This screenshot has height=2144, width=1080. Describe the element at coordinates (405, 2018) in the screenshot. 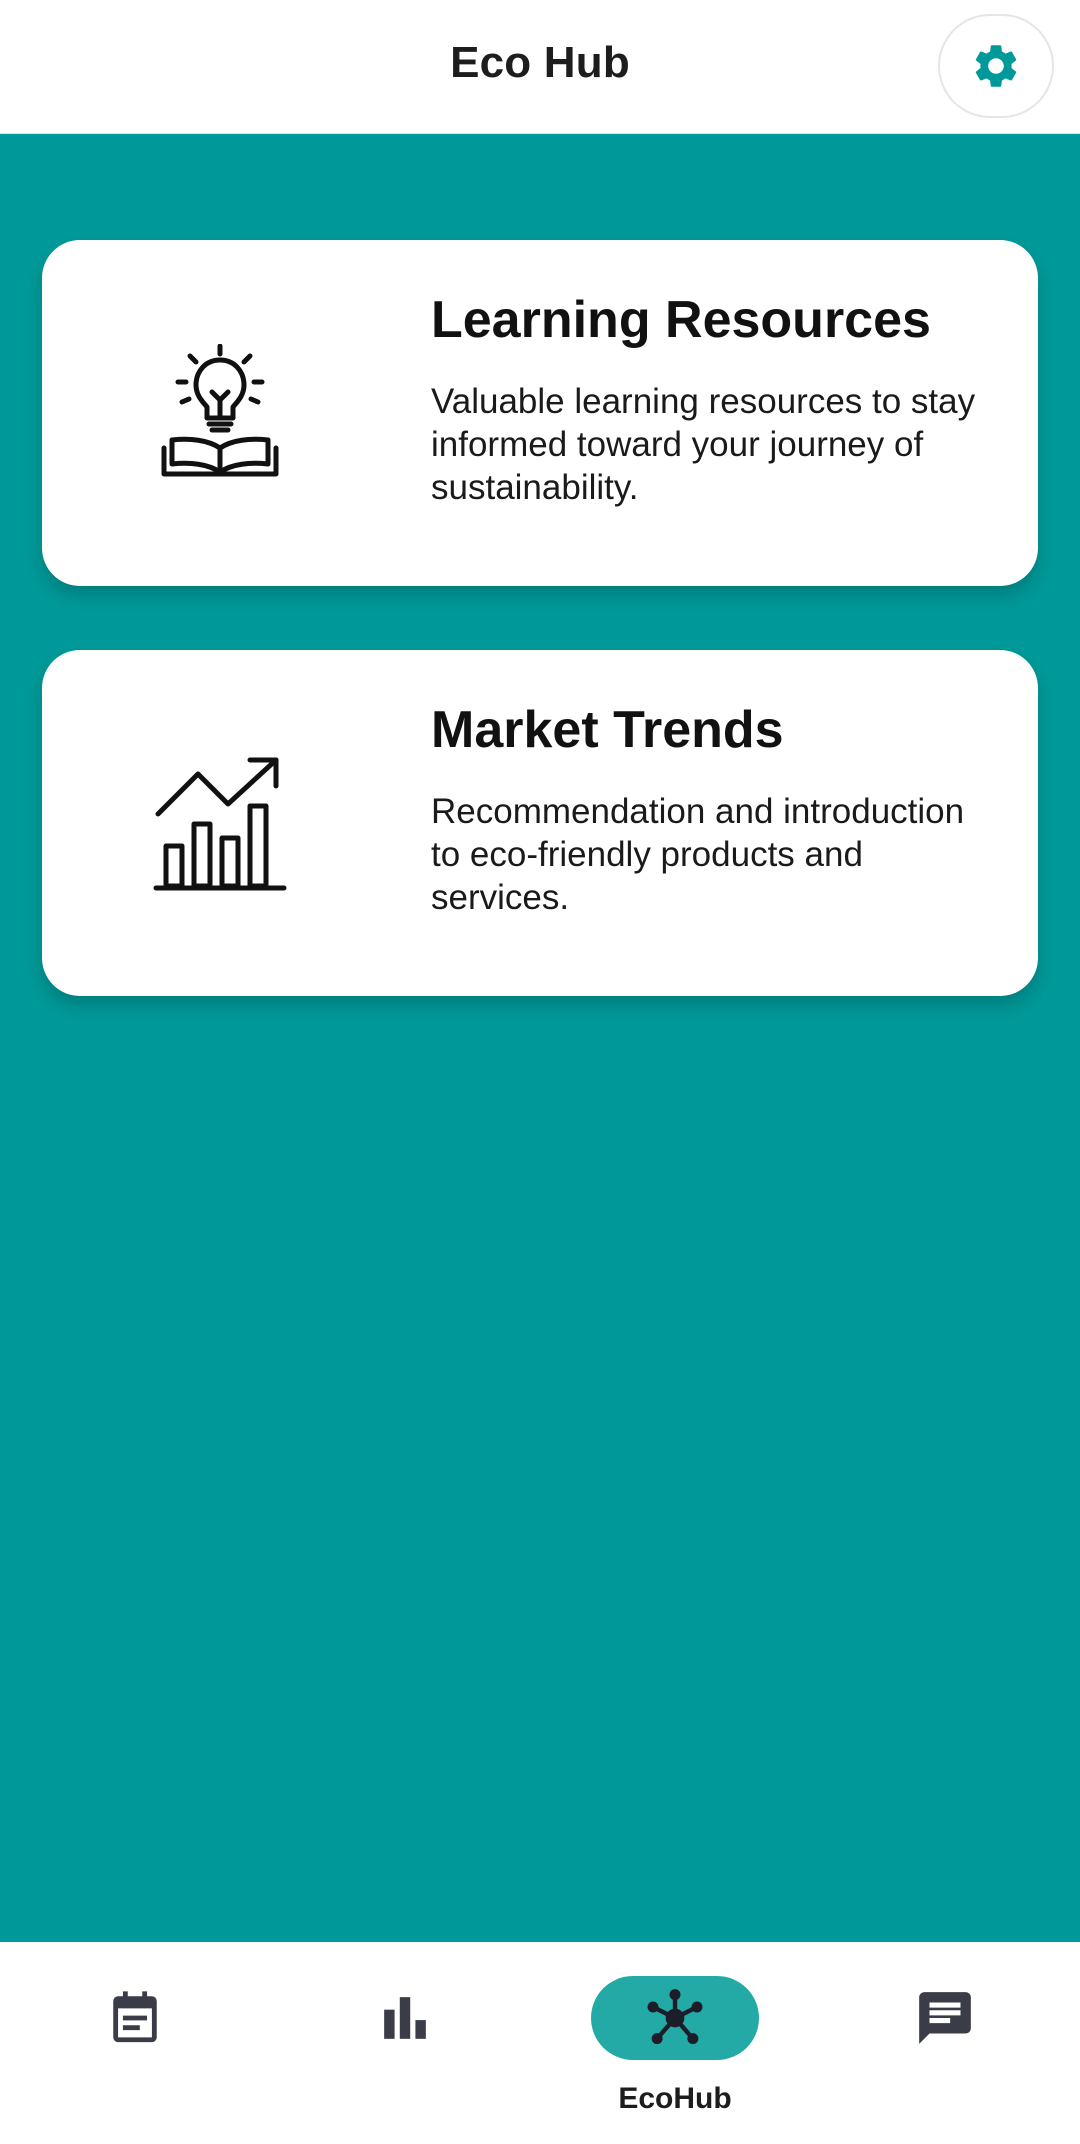

I see `bar-chart-icon` at that location.